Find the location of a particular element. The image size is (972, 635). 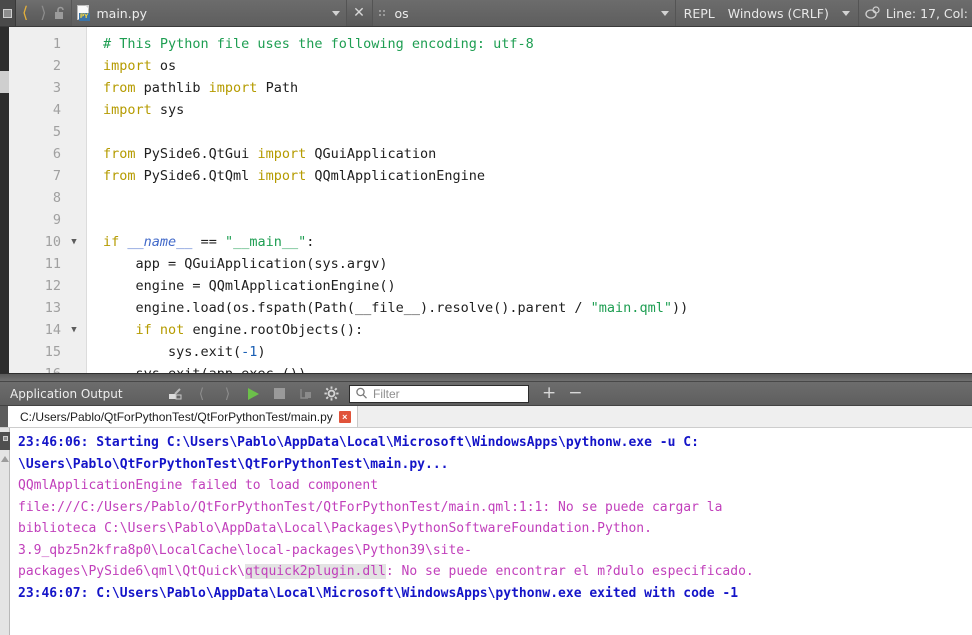

sidebar-toggle-button is located at coordinates (8, 13).